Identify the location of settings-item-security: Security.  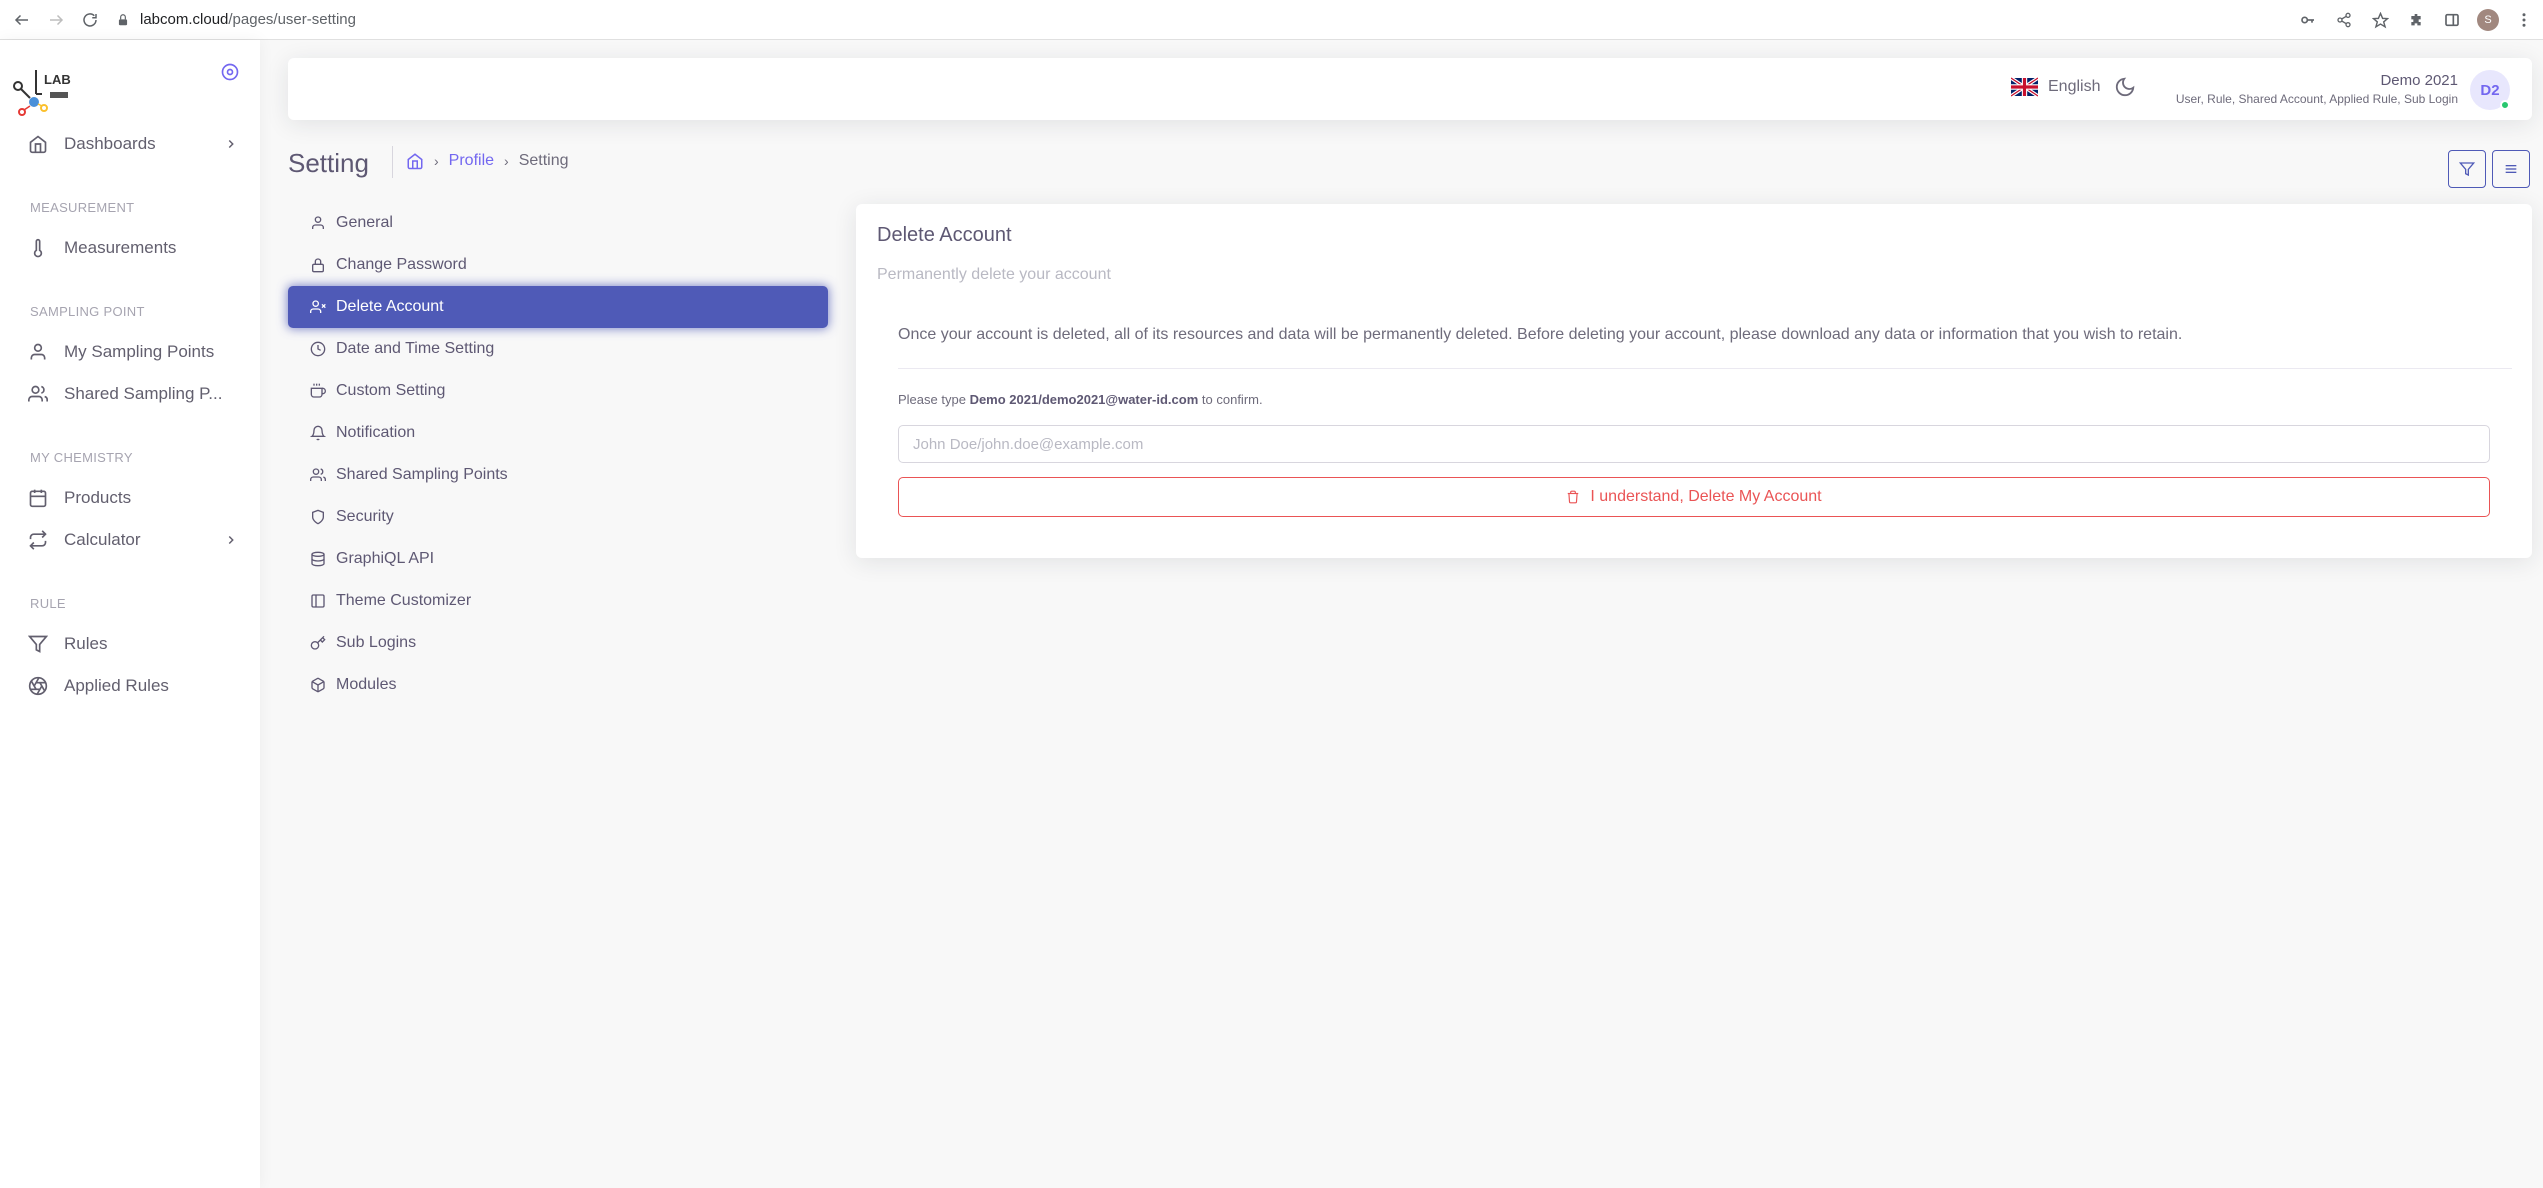
(558, 517).